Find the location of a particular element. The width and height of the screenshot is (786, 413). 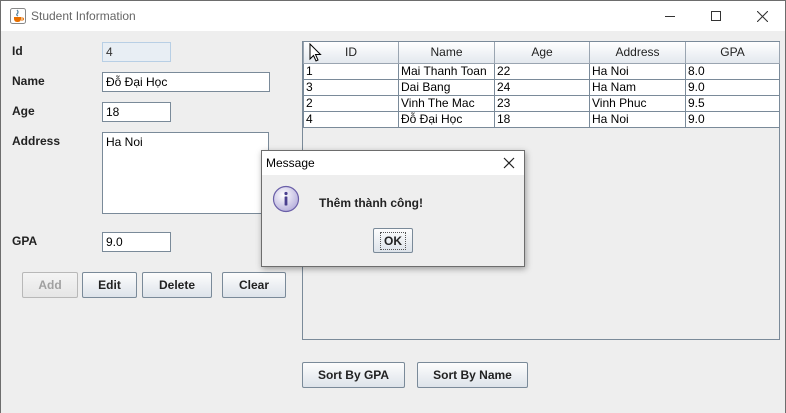

table-header-row: ID Name Age Address GPA is located at coordinates (541, 53).